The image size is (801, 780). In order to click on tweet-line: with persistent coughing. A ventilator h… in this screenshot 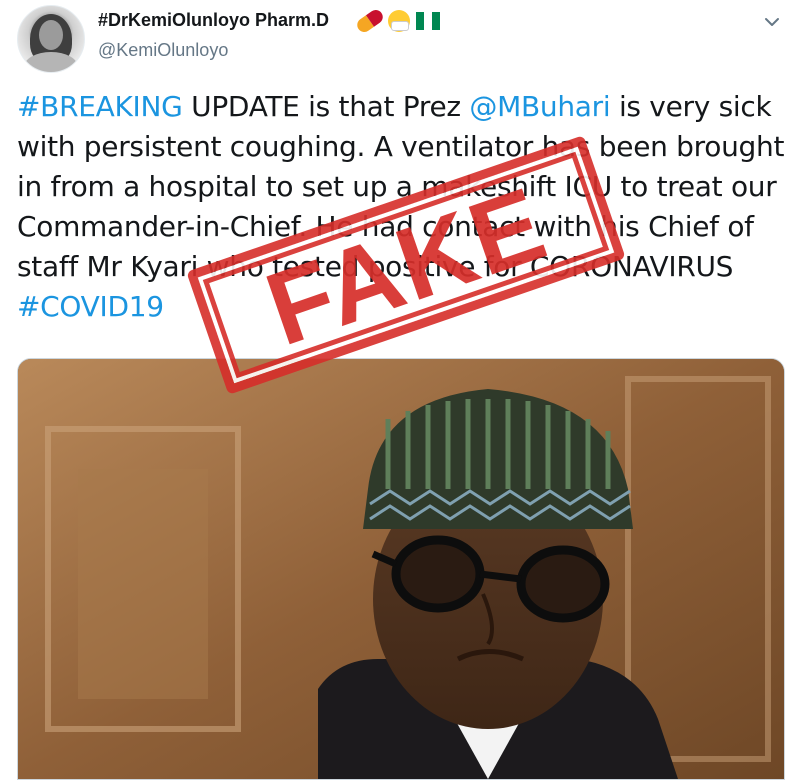, I will do `click(404, 147)`.